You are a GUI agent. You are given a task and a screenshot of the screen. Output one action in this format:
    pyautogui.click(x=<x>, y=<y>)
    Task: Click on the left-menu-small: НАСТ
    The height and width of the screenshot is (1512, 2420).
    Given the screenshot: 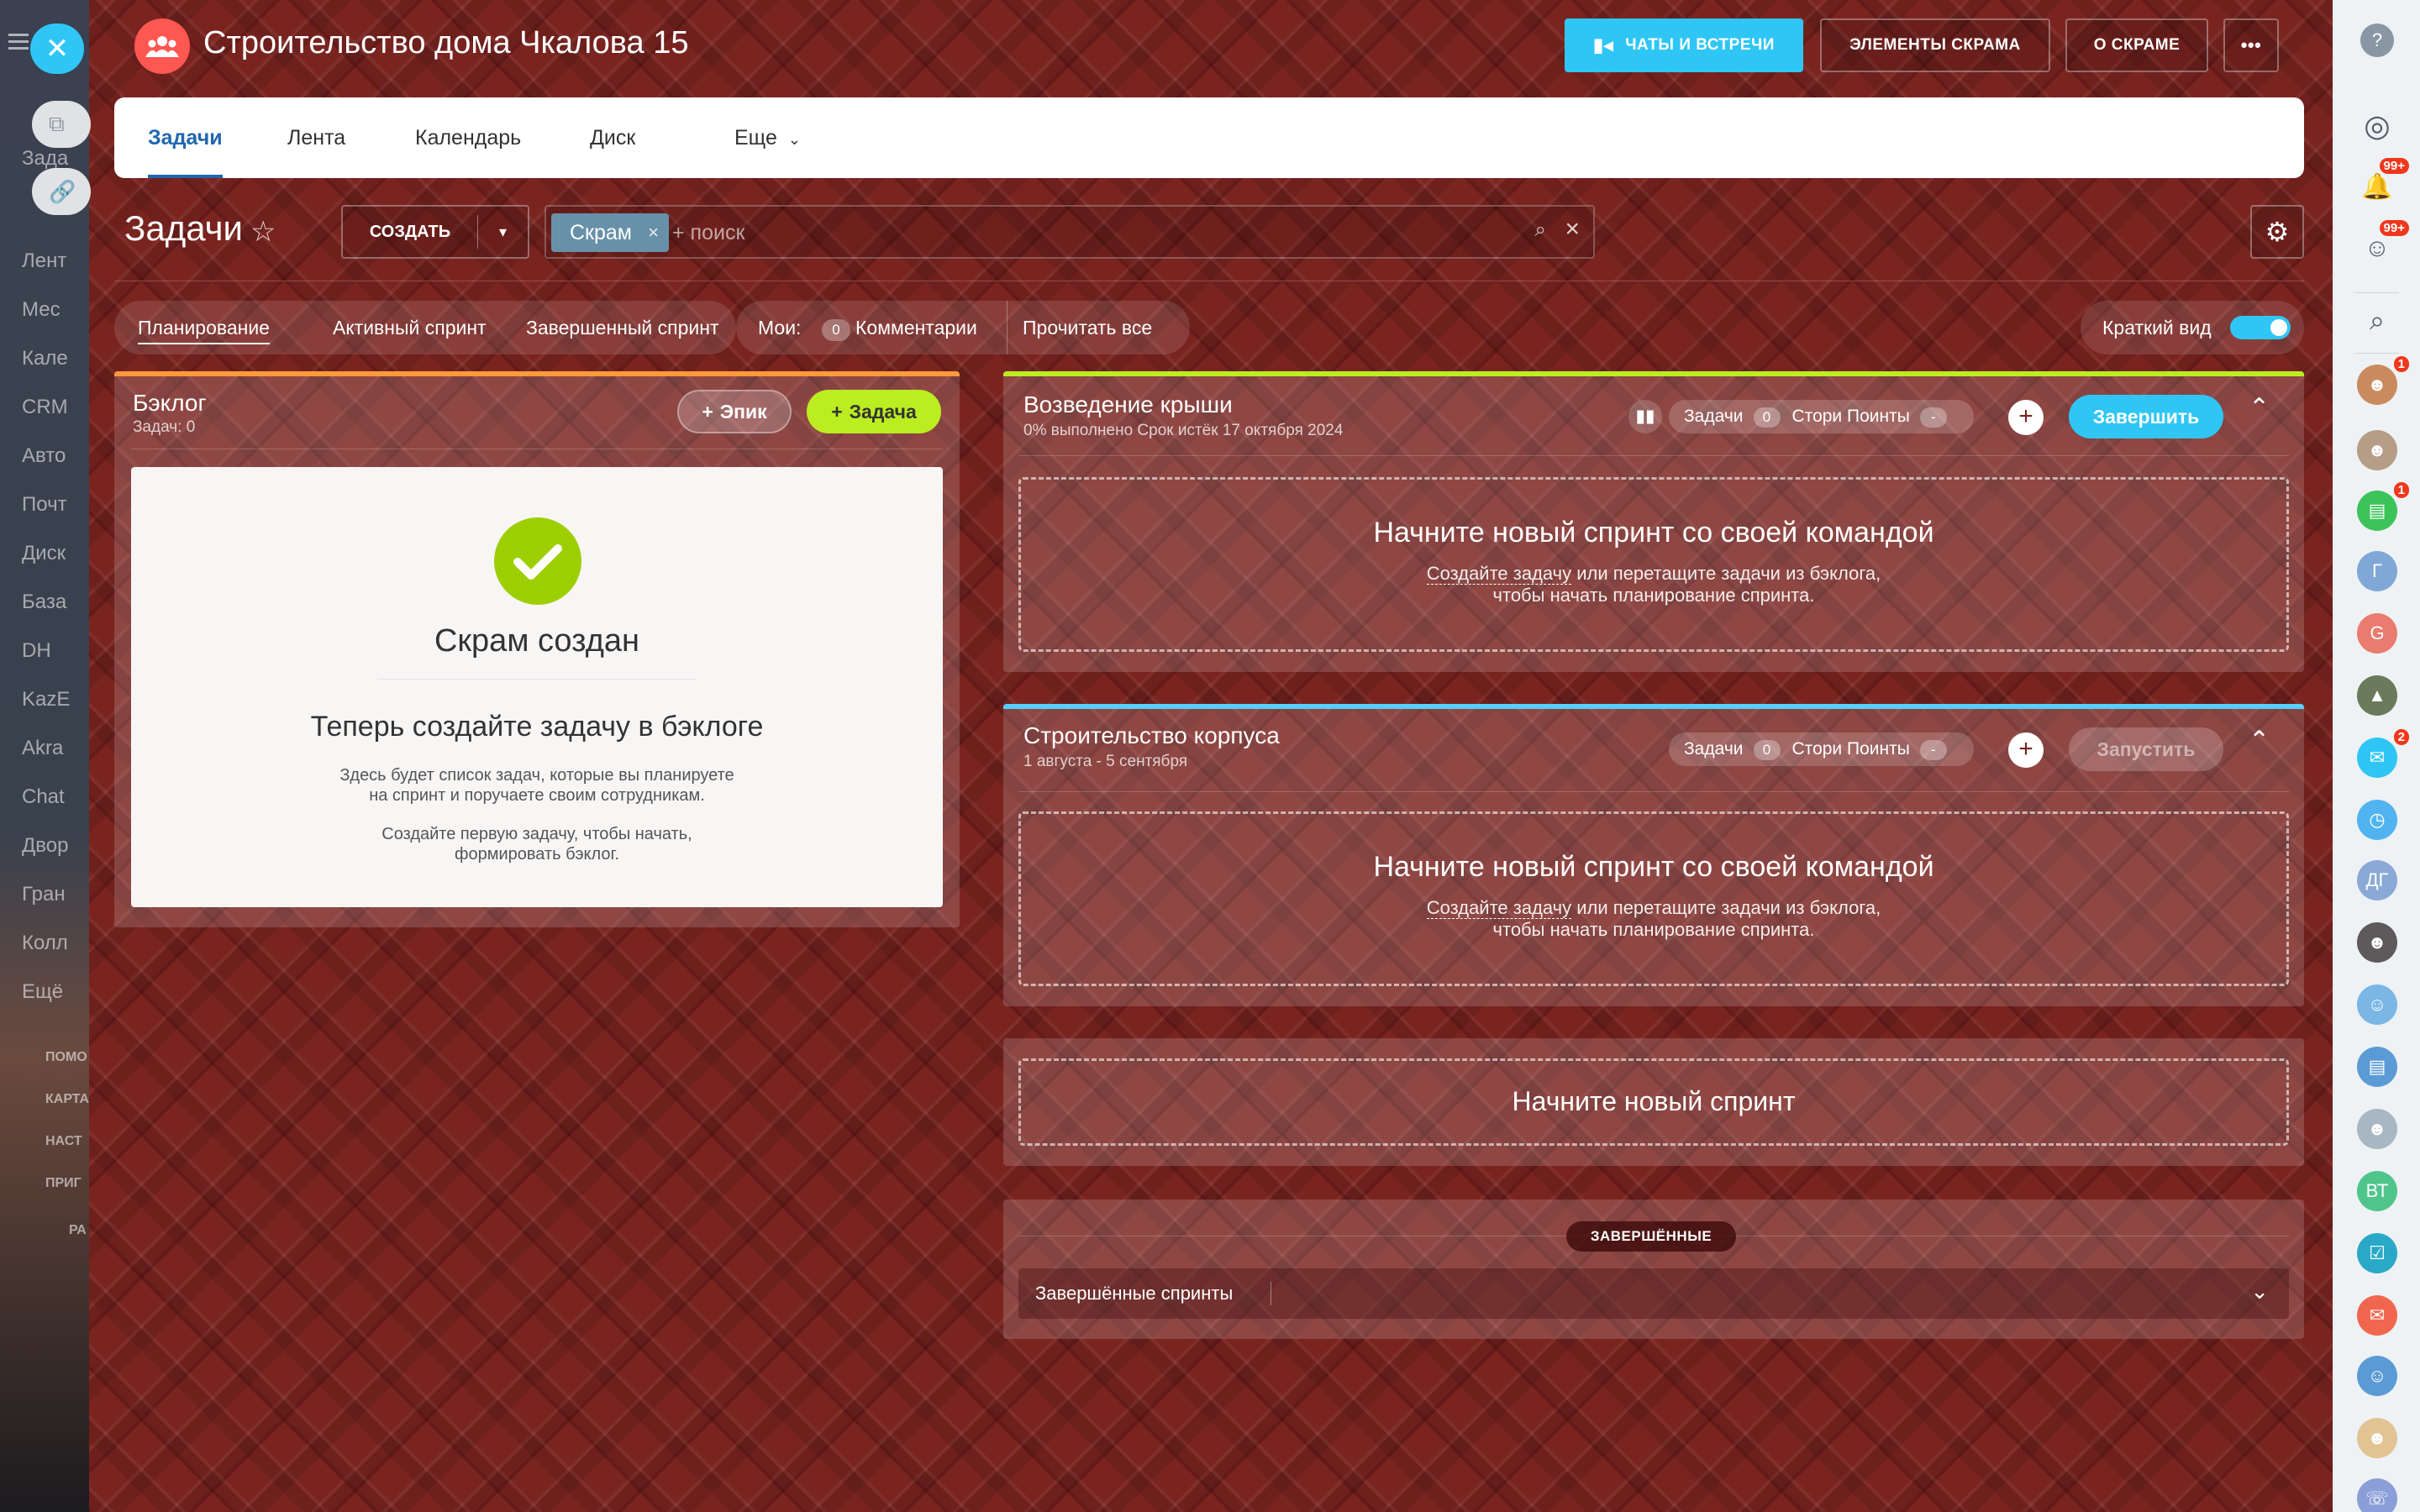 What is the action you would take?
    pyautogui.click(x=64, y=1141)
    